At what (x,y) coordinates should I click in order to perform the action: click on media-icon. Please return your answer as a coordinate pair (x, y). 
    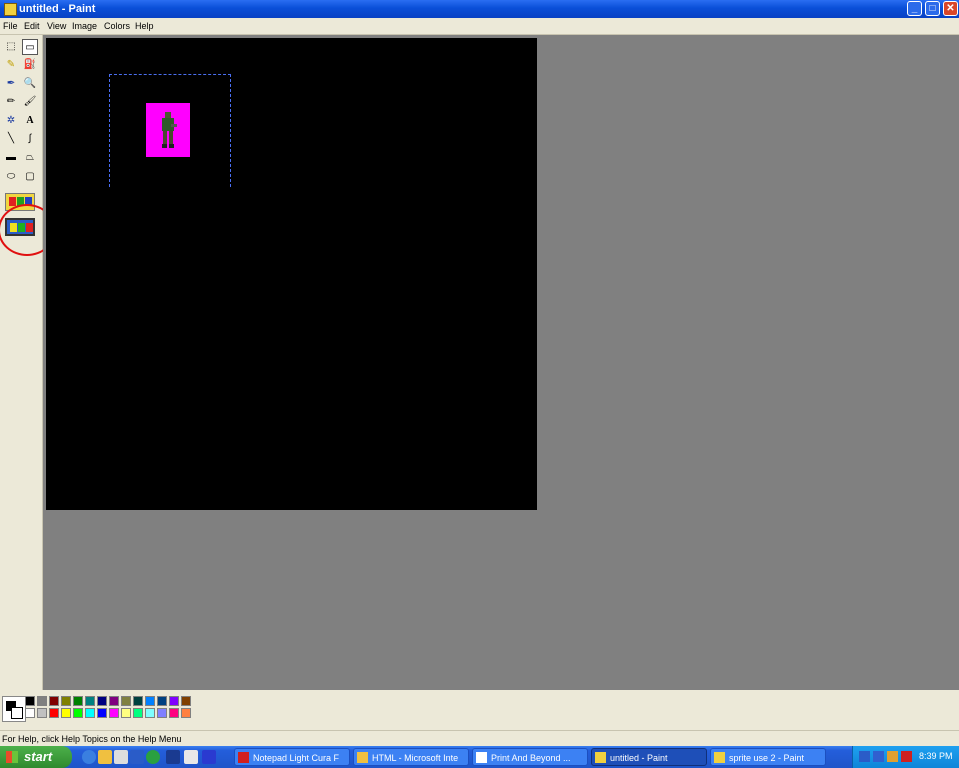
    Looking at the image, I should click on (121, 757).